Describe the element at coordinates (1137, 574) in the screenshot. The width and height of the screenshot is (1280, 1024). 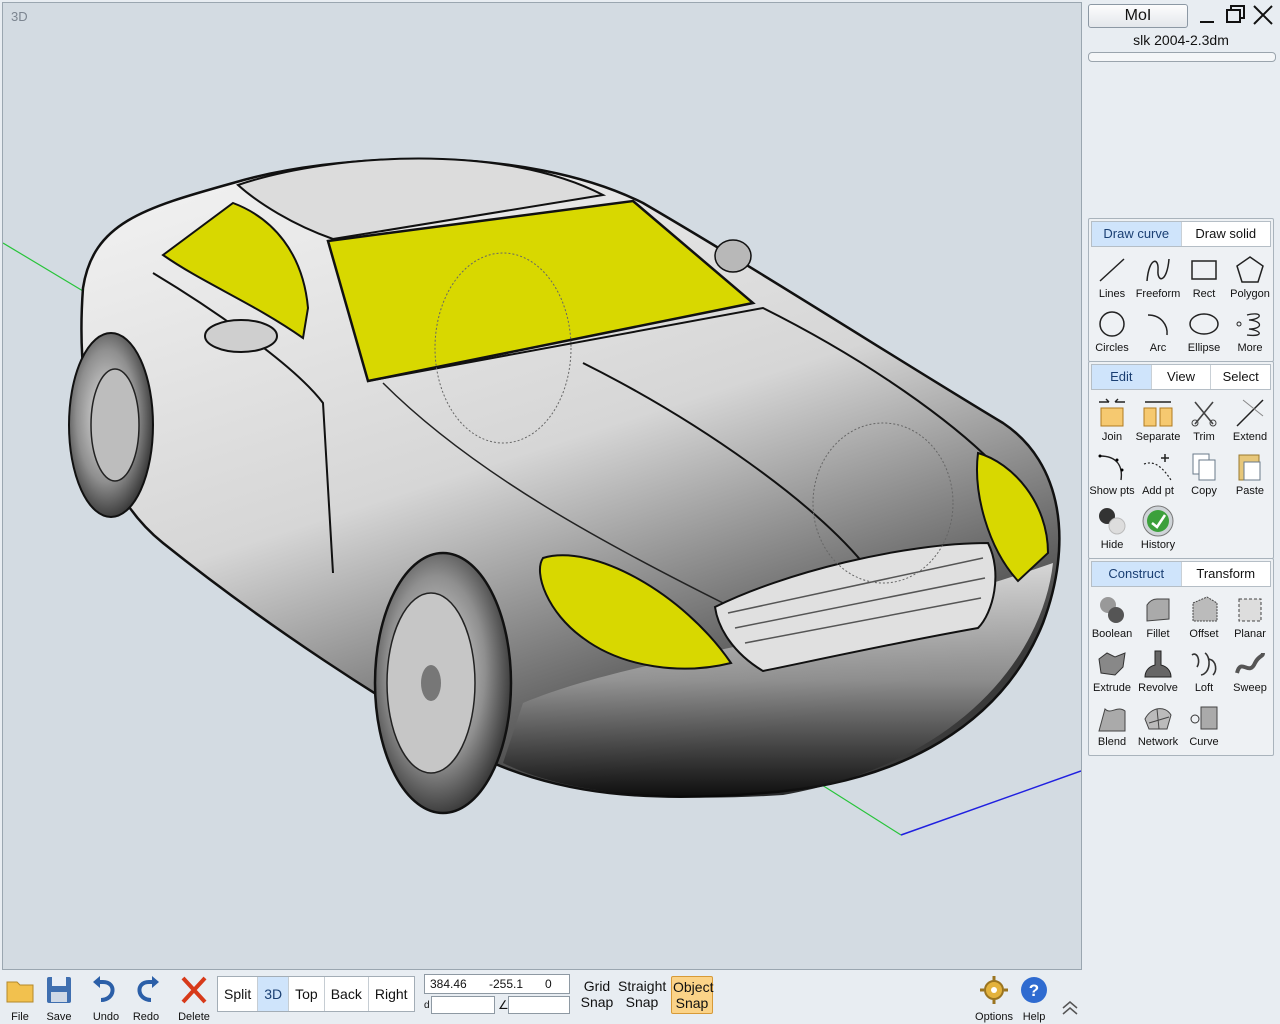
I see `tab-construct: Construct` at that location.